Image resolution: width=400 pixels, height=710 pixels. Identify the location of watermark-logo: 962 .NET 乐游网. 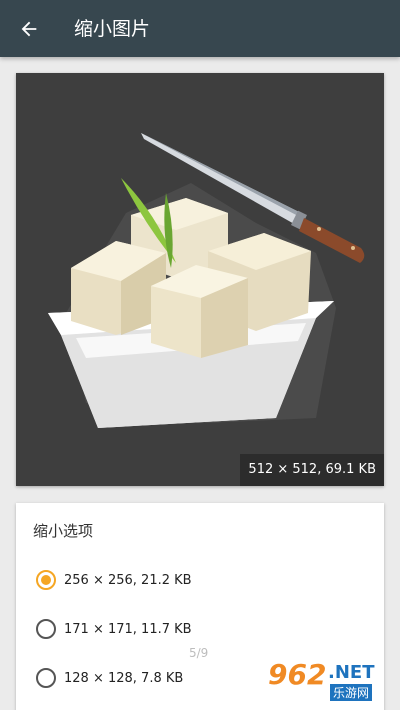
(331, 682).